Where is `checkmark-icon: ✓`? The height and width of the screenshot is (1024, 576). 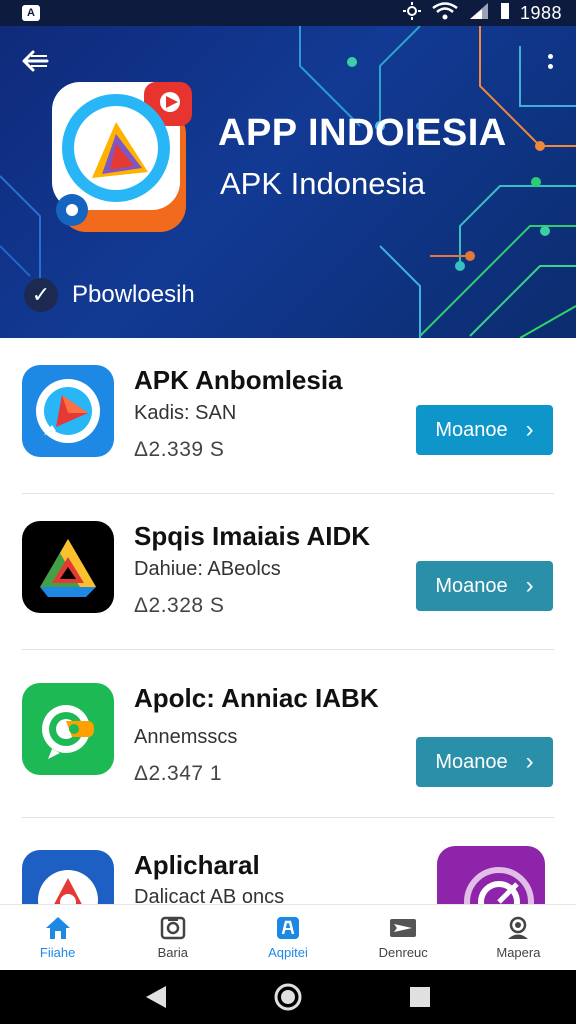 checkmark-icon: ✓ is located at coordinates (41, 295).